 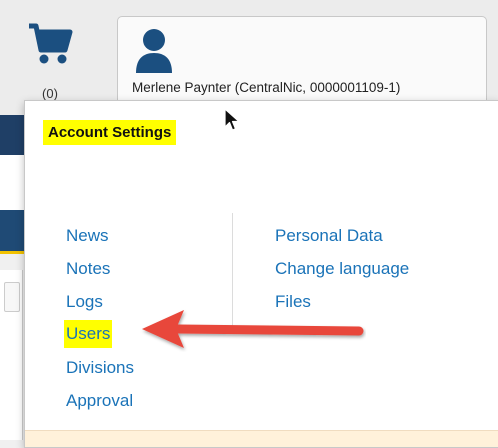 What do you see at coordinates (253, 329) in the screenshot?
I see `annotation-arrow-icon` at bounding box center [253, 329].